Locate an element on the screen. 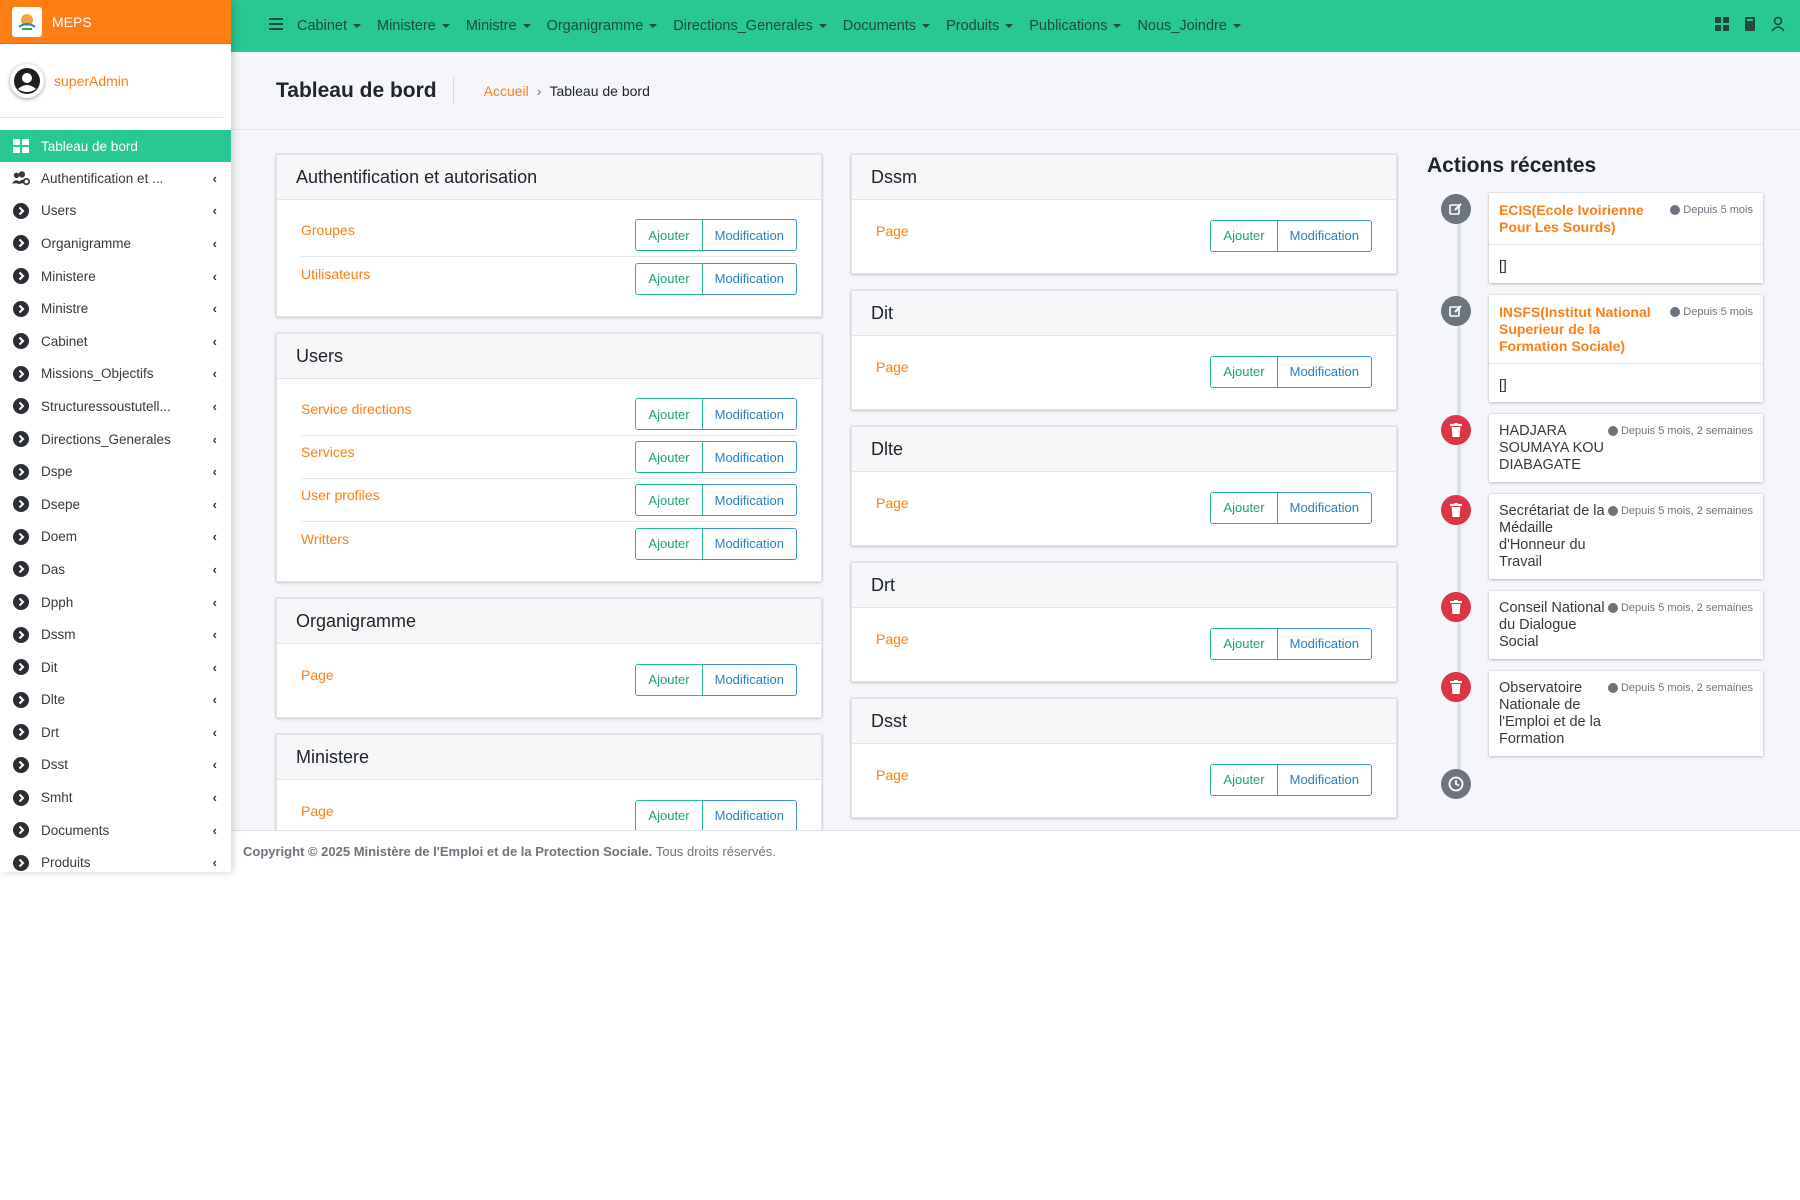 This screenshot has height=1200, width=1800. topnav-dropdown-documents: Documents is located at coordinates (886, 26).